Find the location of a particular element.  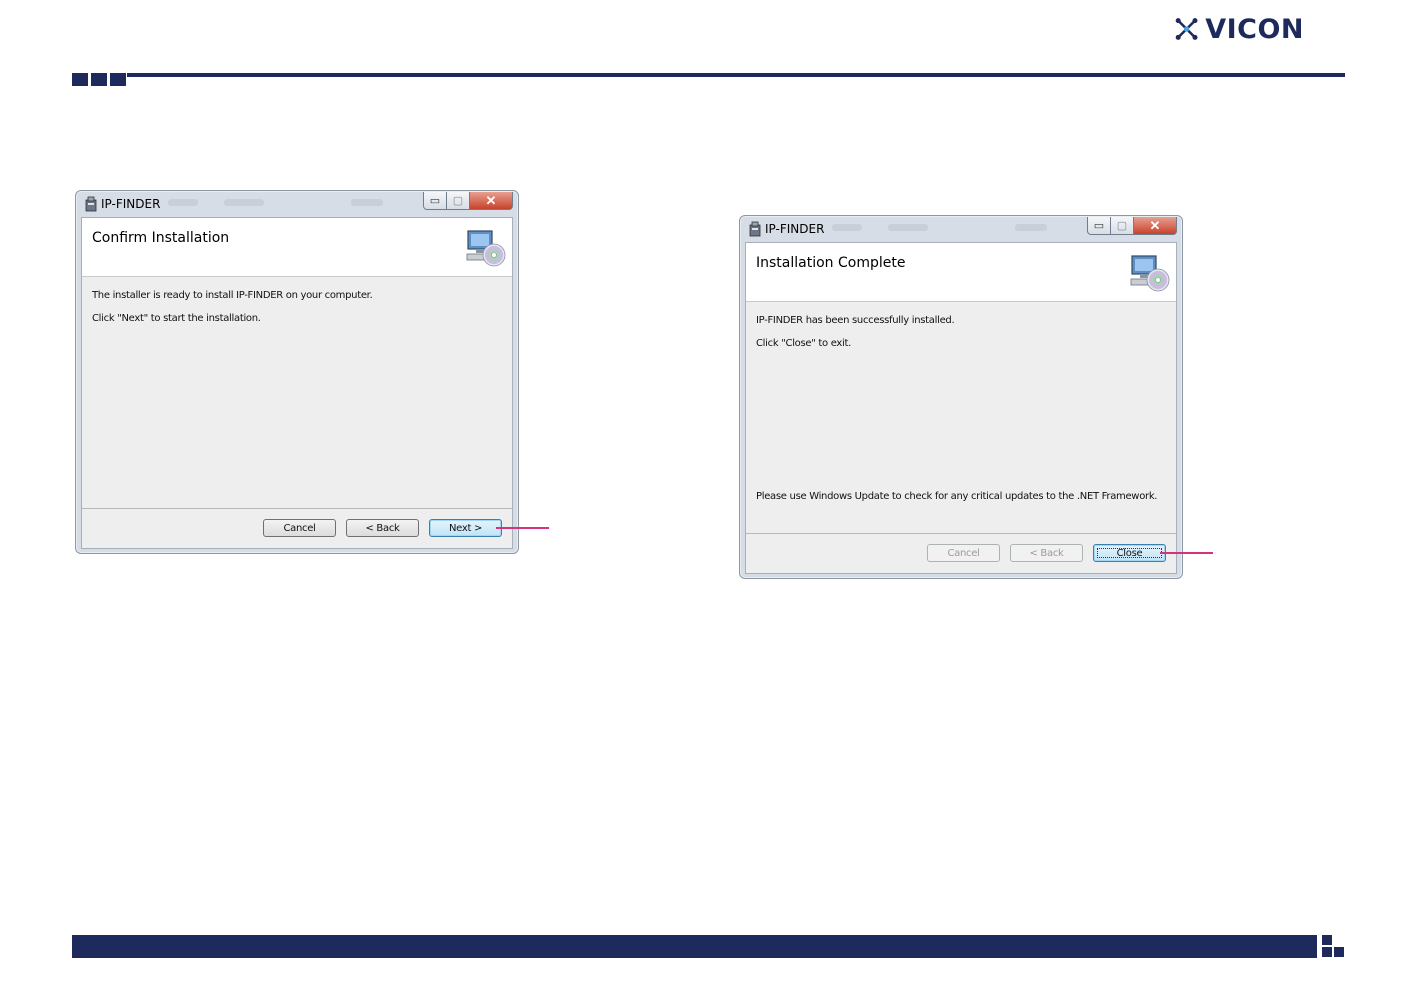

next-button-callout is located at coordinates (522, 528).